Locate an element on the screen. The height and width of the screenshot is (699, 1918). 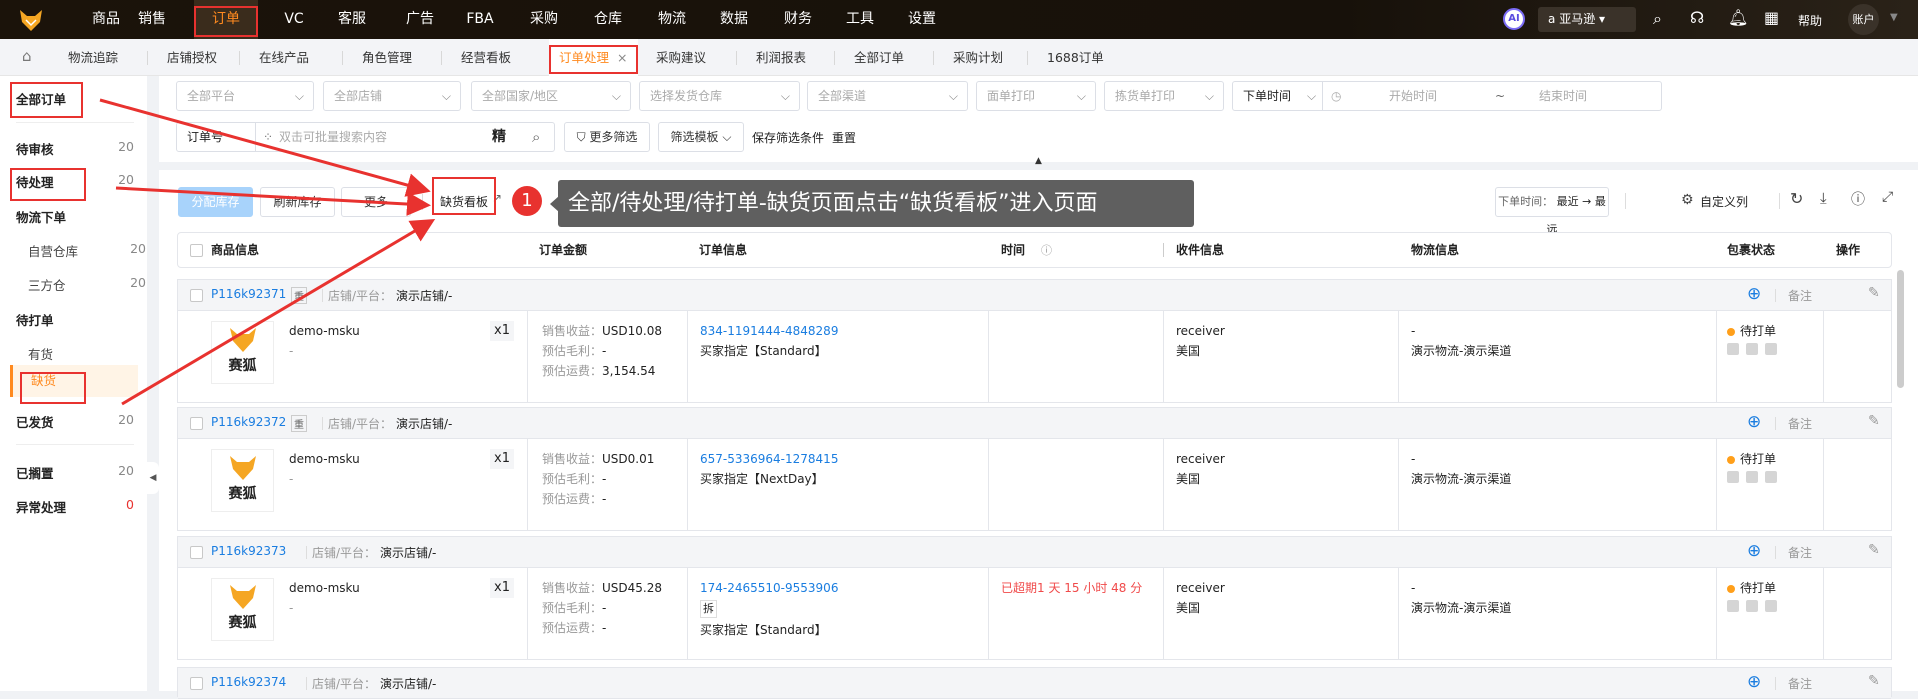
step-badge: 1 is located at coordinates (527, 201).